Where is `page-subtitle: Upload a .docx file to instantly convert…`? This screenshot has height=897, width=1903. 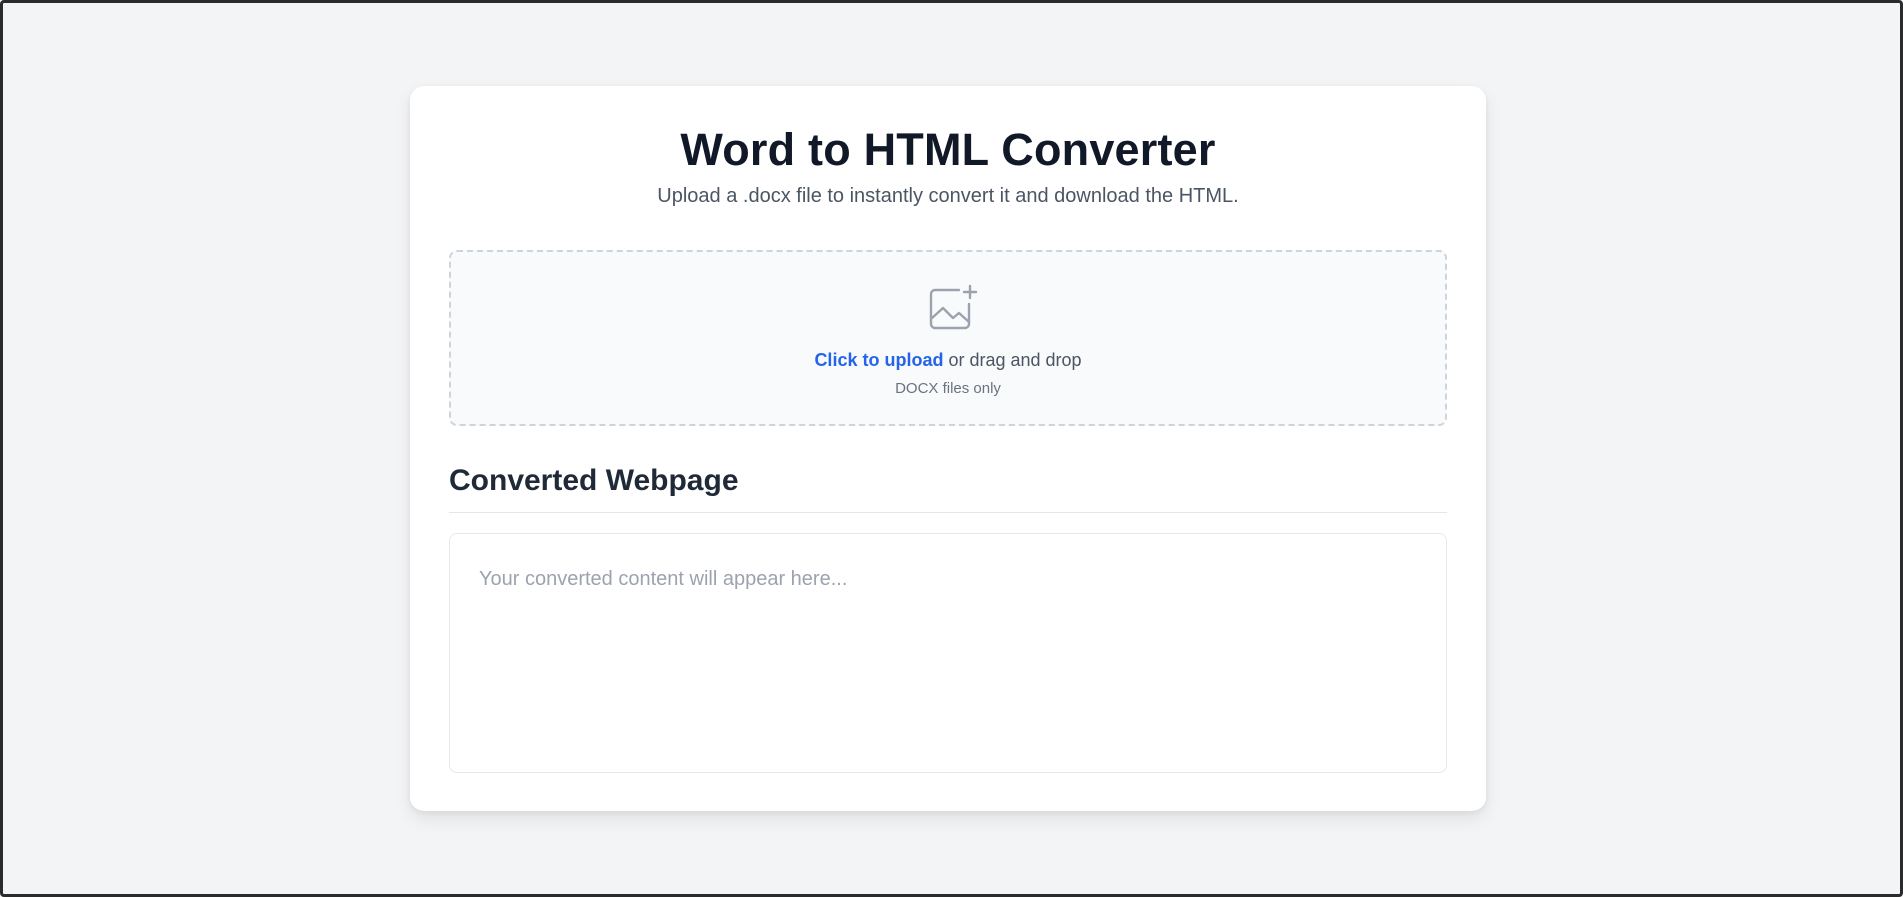
page-subtitle: Upload a .docx file to instantly convert… is located at coordinates (948, 196).